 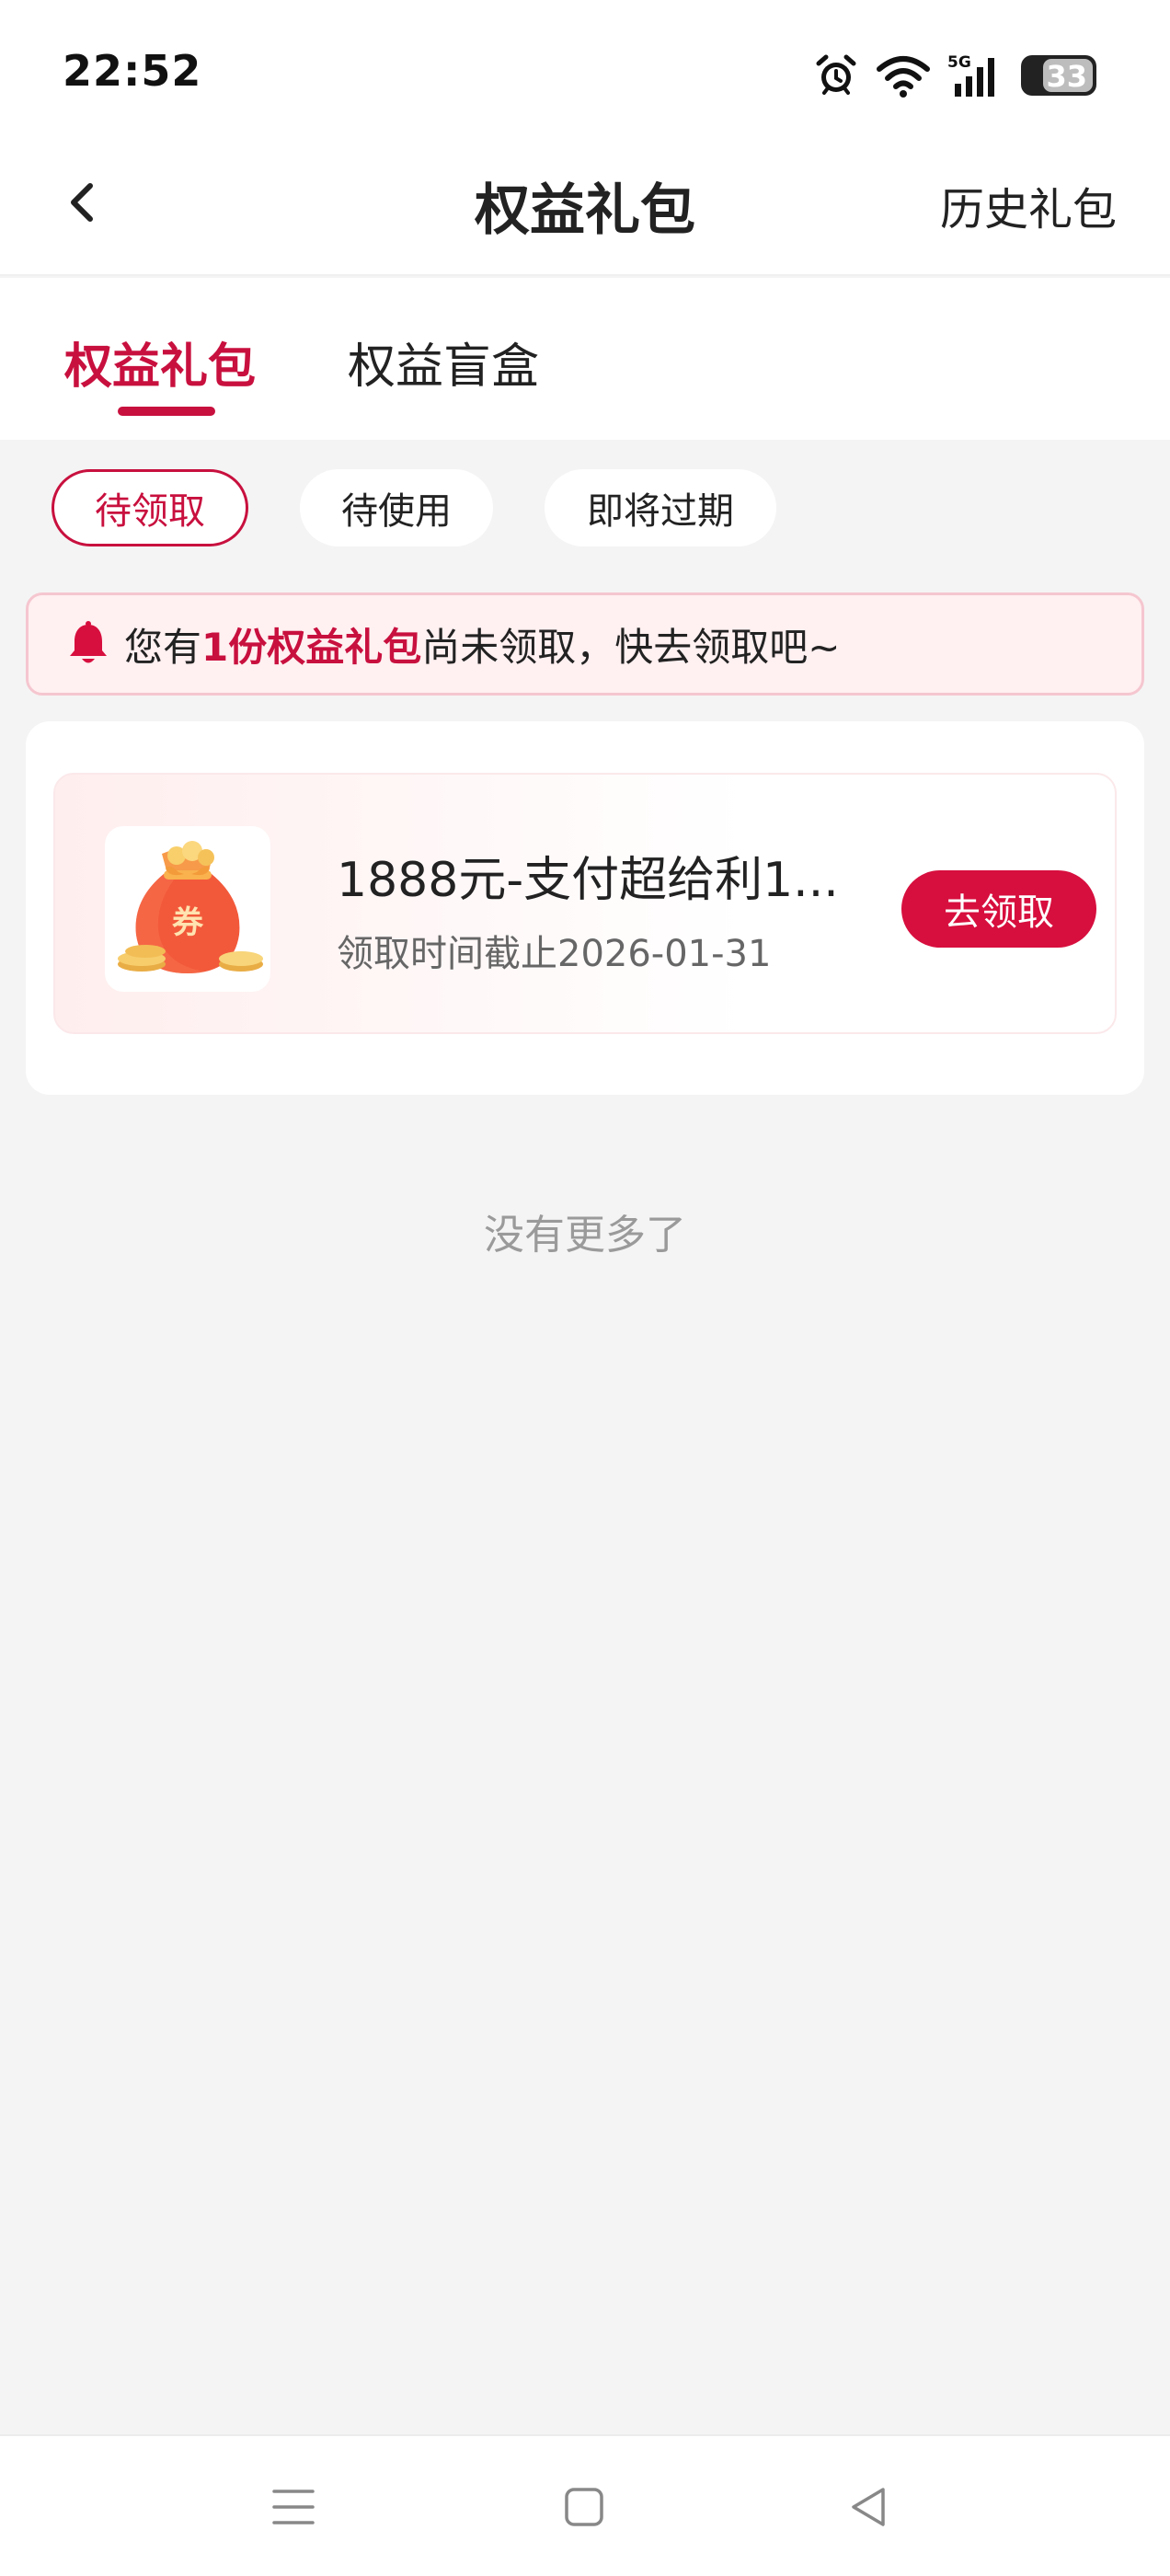 What do you see at coordinates (132, 71) in the screenshot?
I see `status-time: 22:52` at bounding box center [132, 71].